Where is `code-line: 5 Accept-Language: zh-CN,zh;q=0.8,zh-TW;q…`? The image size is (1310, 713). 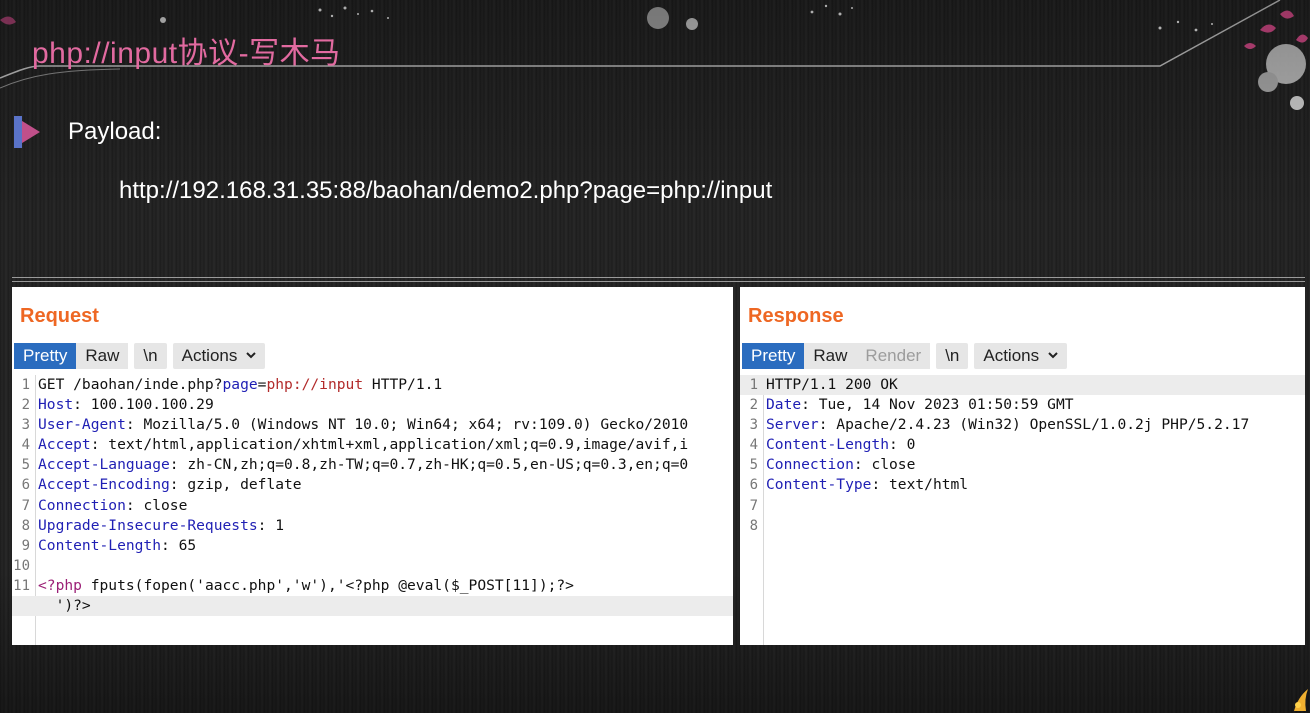 code-line: 5 Accept-Language: zh-CN,zh;q=0.8,zh-TW;q… is located at coordinates (372, 465).